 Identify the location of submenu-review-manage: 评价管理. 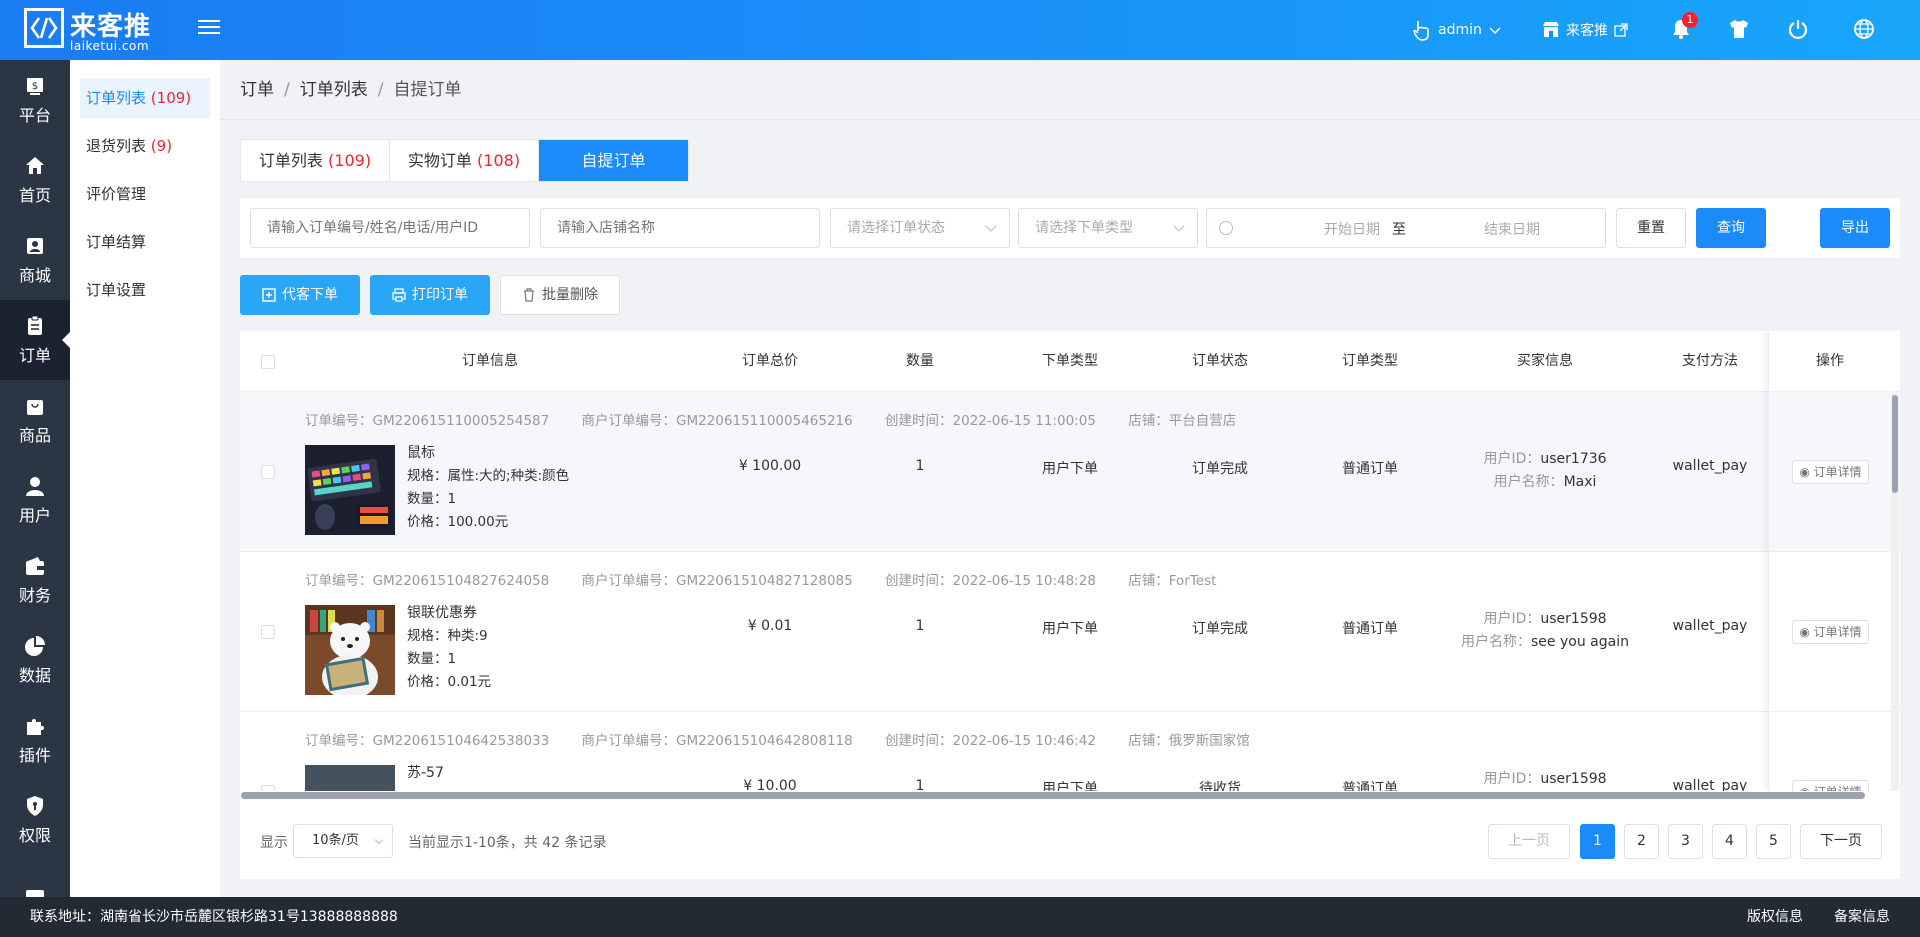
(145, 194).